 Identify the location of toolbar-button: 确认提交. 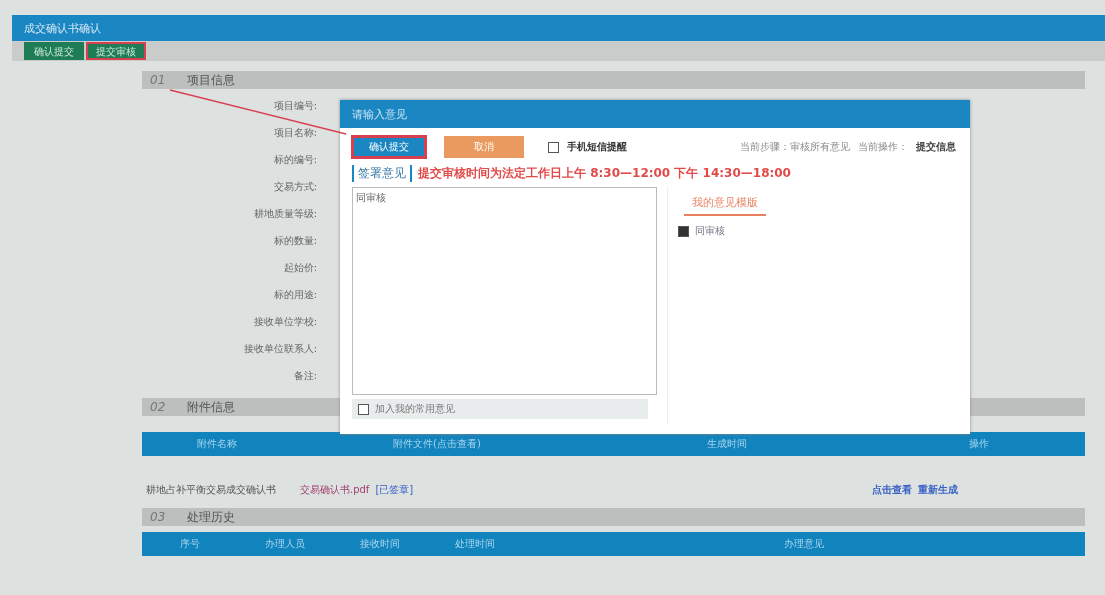
(54, 51).